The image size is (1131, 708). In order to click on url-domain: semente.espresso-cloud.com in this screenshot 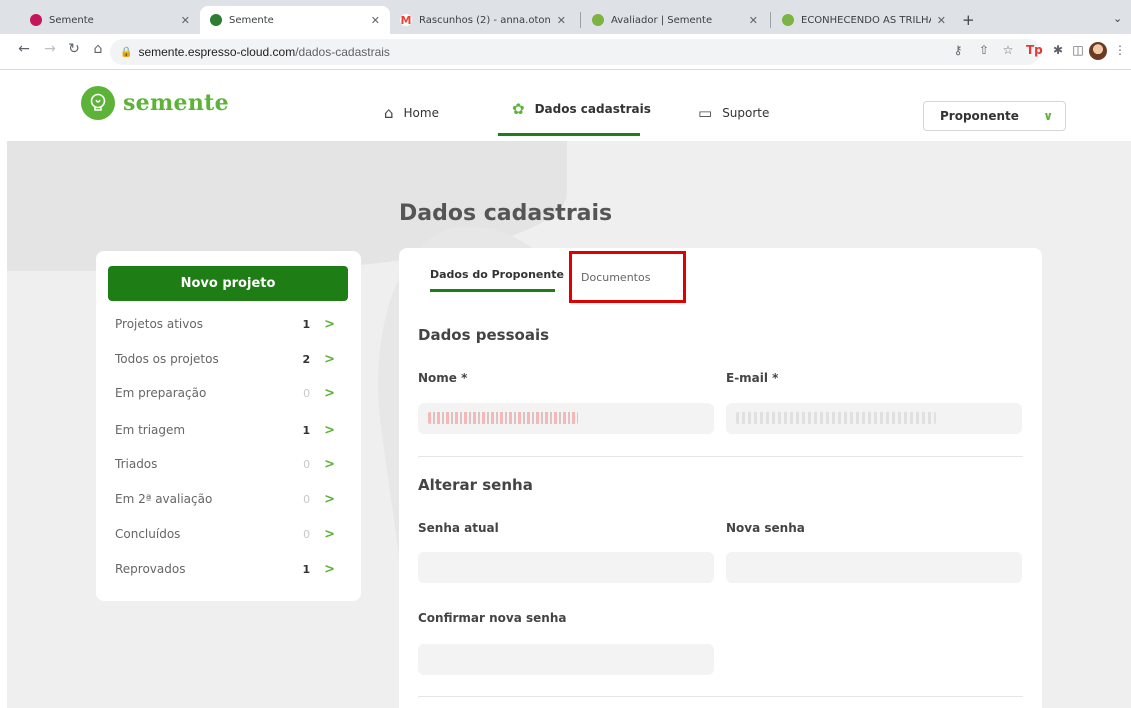, I will do `click(217, 52)`.